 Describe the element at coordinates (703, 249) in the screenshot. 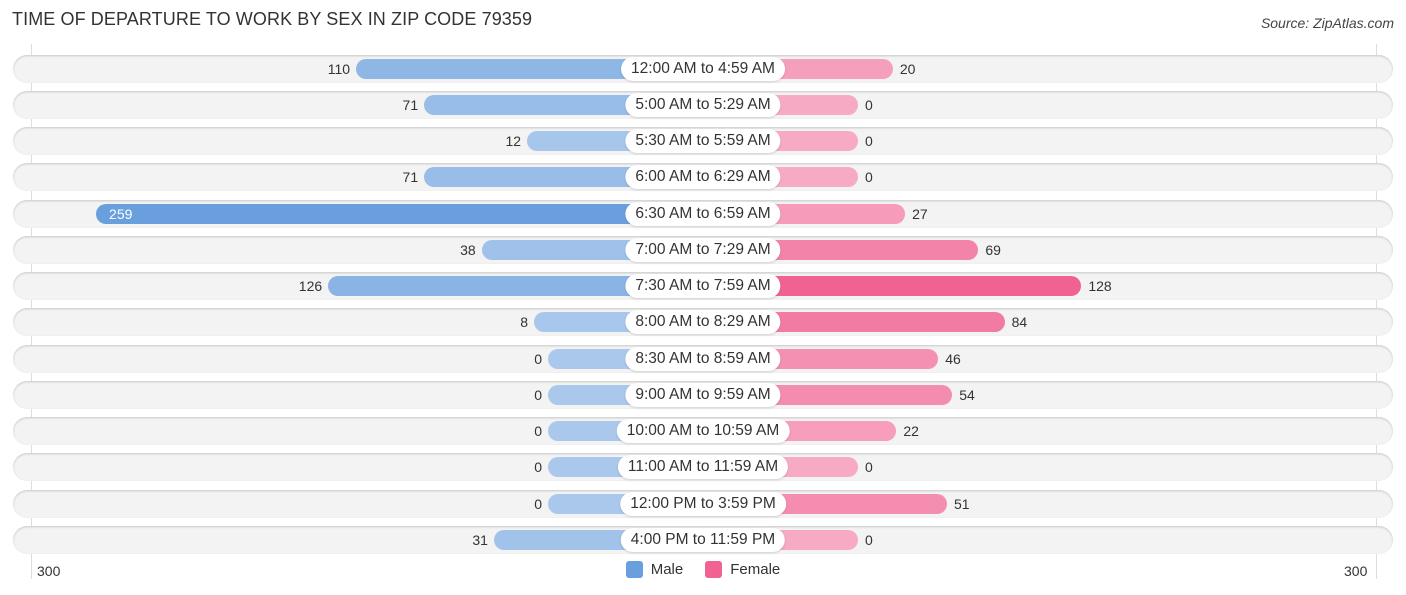

I see `category-label: 7:00 AM to 7:29 AM` at that location.